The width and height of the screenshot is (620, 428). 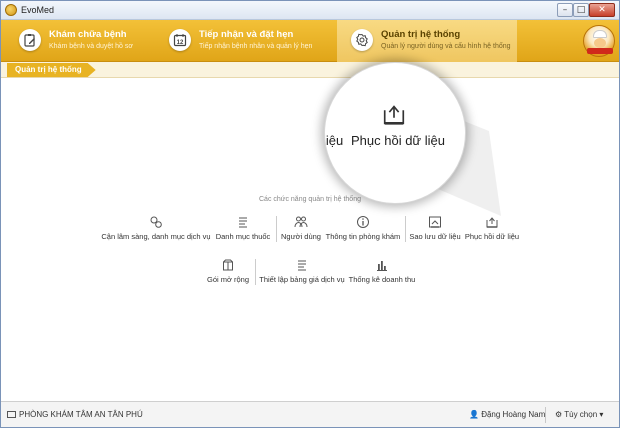 I want to click on fn-label: Danh mục thuốc, so click(x=243, y=236).